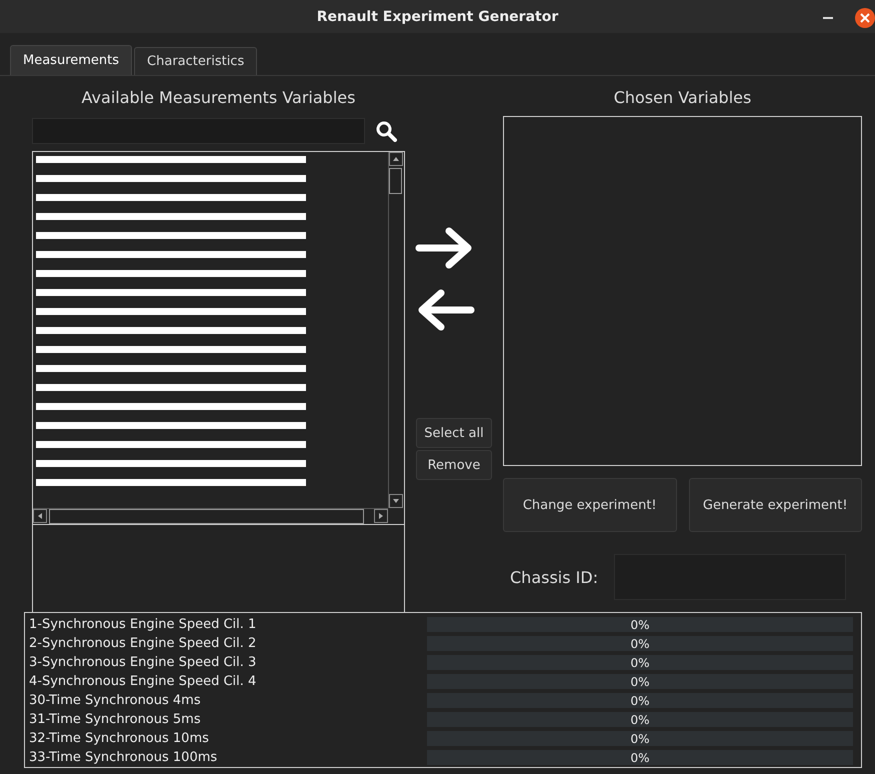 Image resolution: width=875 pixels, height=774 pixels. I want to click on scroll-up-button, so click(396, 159).